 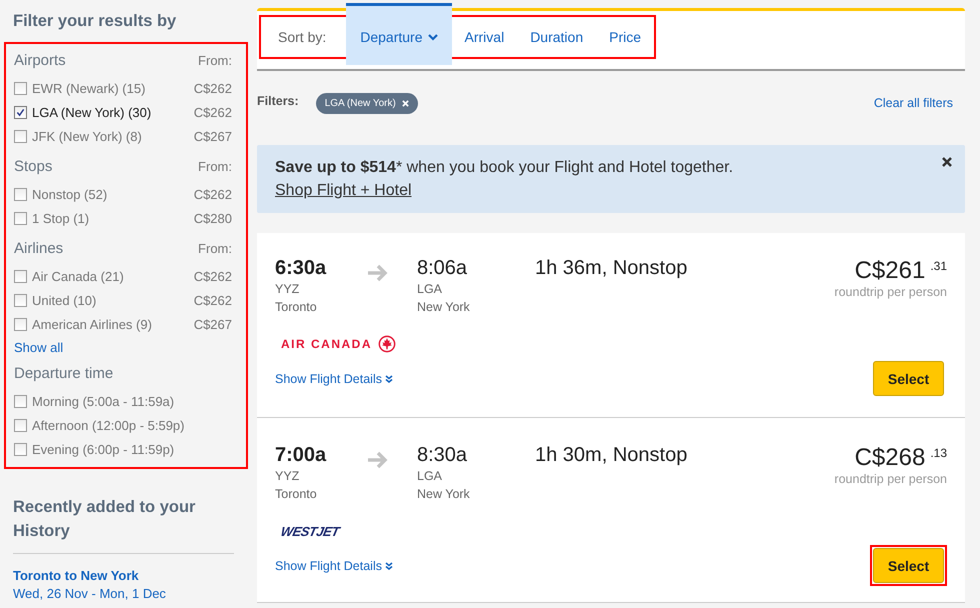 I want to click on filter-option: Air Canada (21), so click(x=113, y=276).